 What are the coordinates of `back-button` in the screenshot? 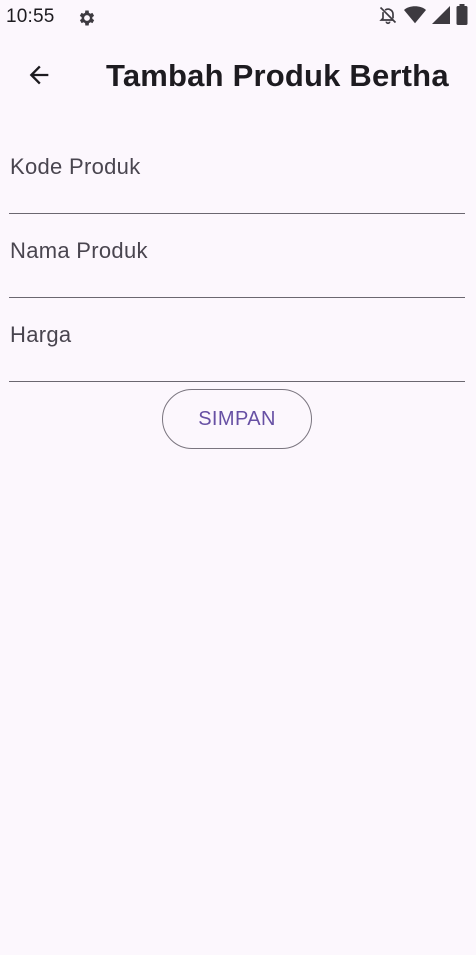 It's located at (39, 77).